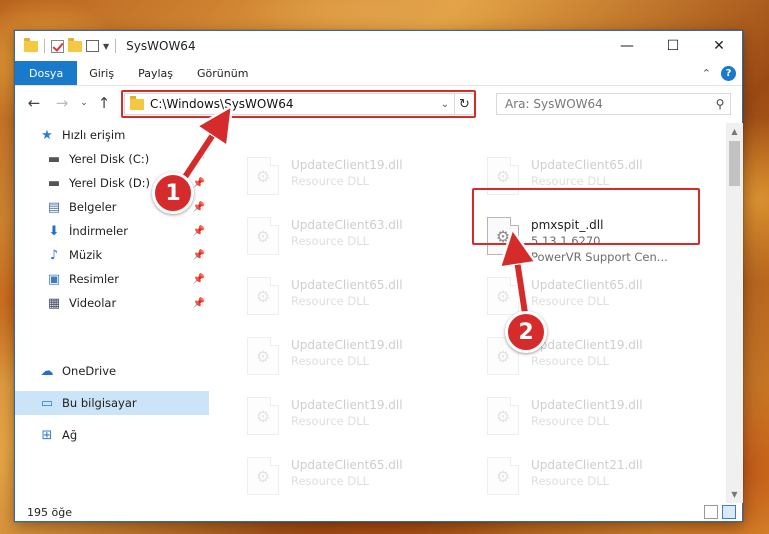  I want to click on close-button: ✕, so click(719, 46).